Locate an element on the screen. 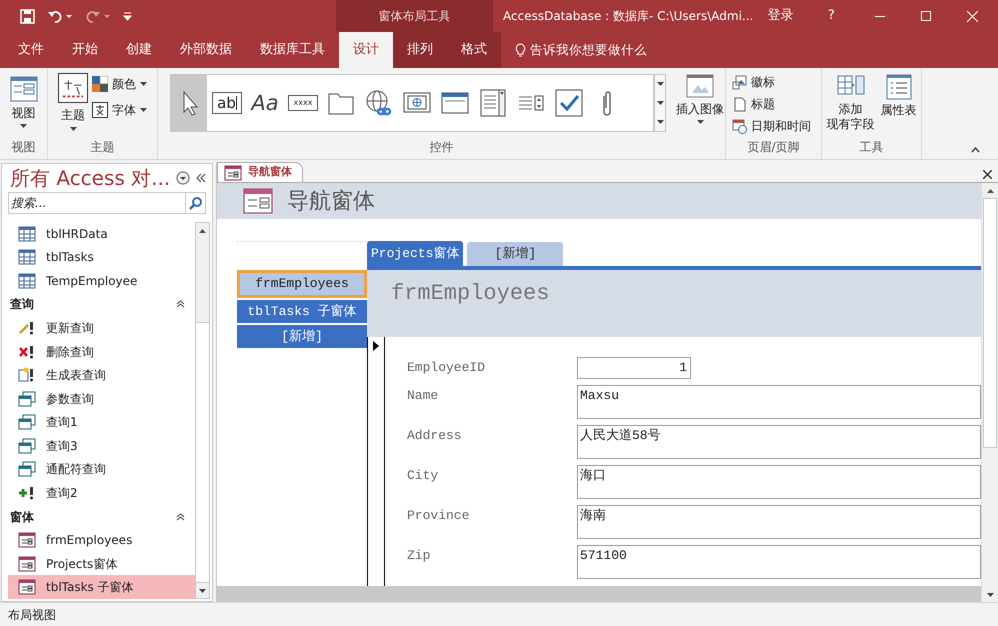 This screenshot has width=998, height=626. document-tab: 导航窗体 is located at coordinates (260, 172).